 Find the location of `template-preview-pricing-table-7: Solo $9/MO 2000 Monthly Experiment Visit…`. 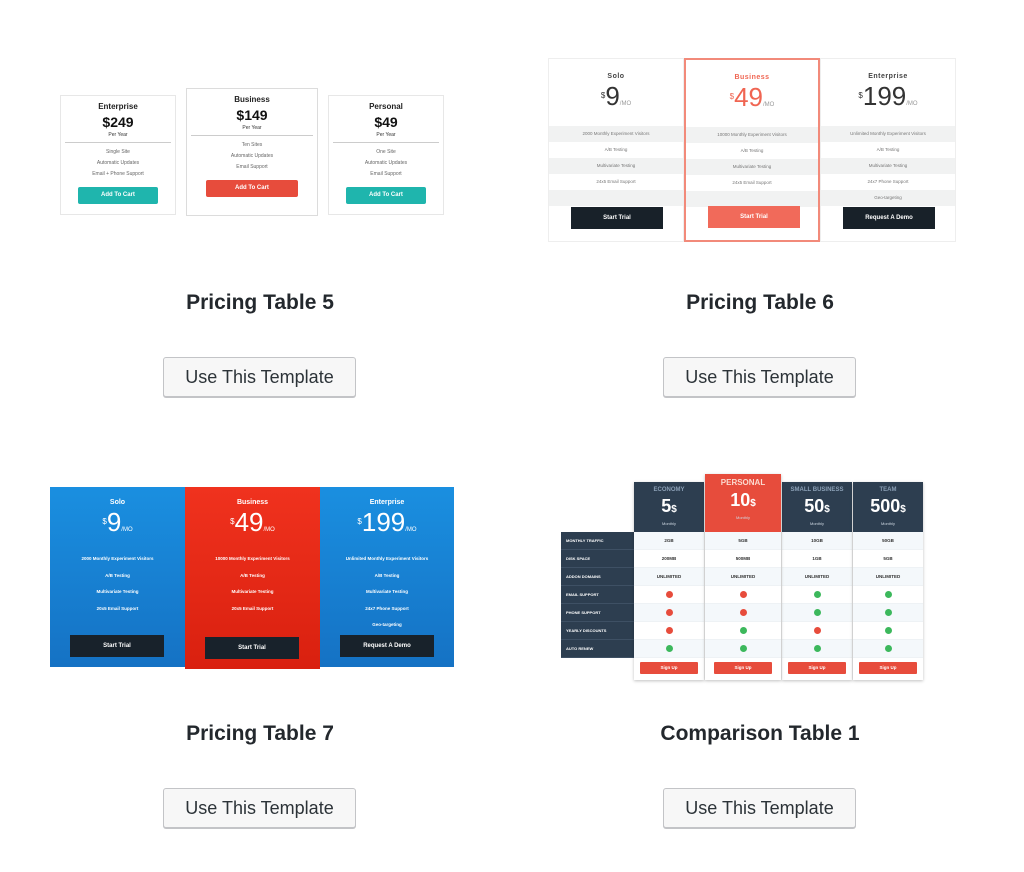

template-preview-pricing-table-7: Solo $9/MO 2000 Monthly Experiment Visit… is located at coordinates (252, 578).